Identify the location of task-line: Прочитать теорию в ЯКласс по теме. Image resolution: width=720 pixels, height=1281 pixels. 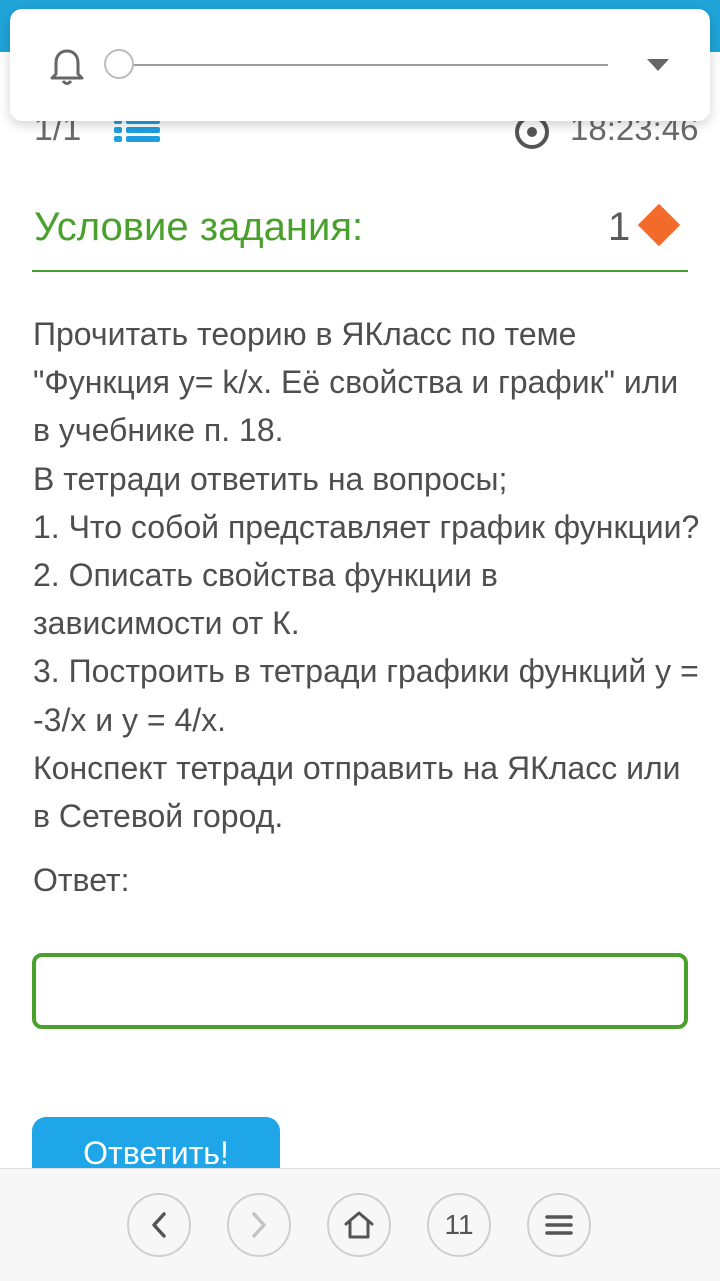
(305, 334).